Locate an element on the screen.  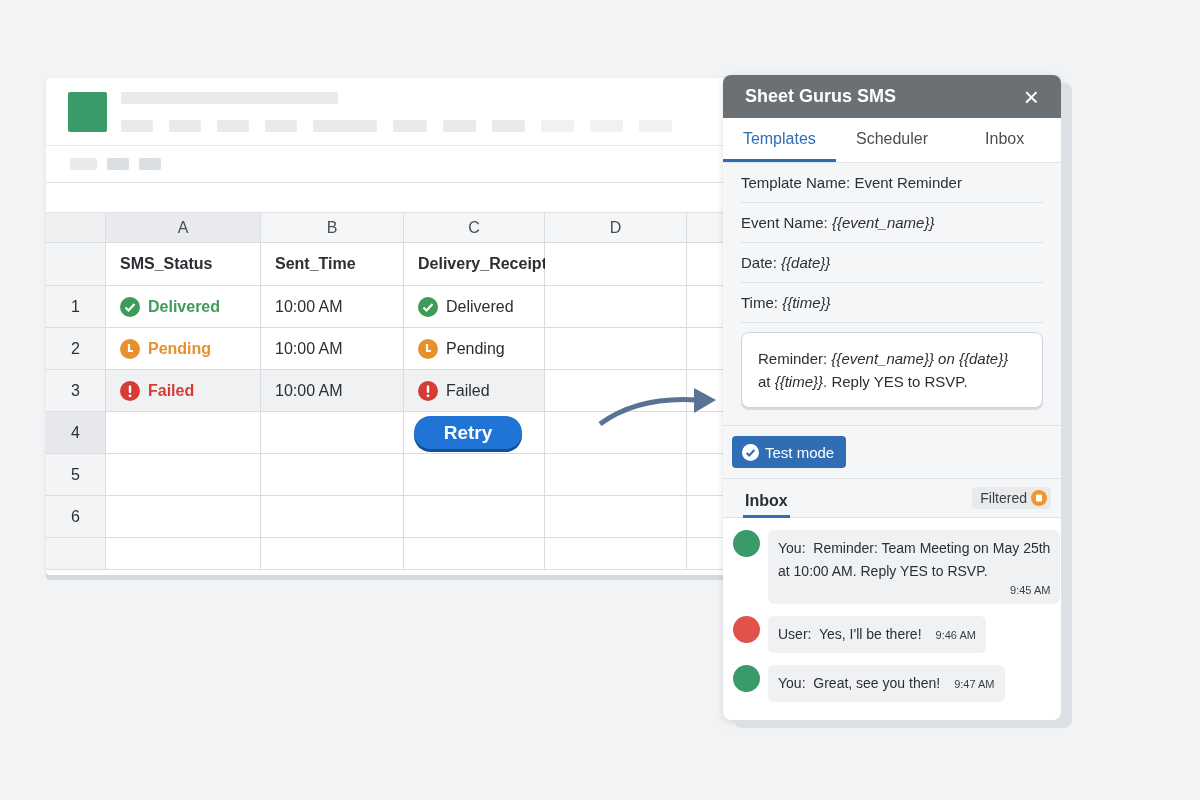
row-number: 3 is located at coordinates (76, 391).